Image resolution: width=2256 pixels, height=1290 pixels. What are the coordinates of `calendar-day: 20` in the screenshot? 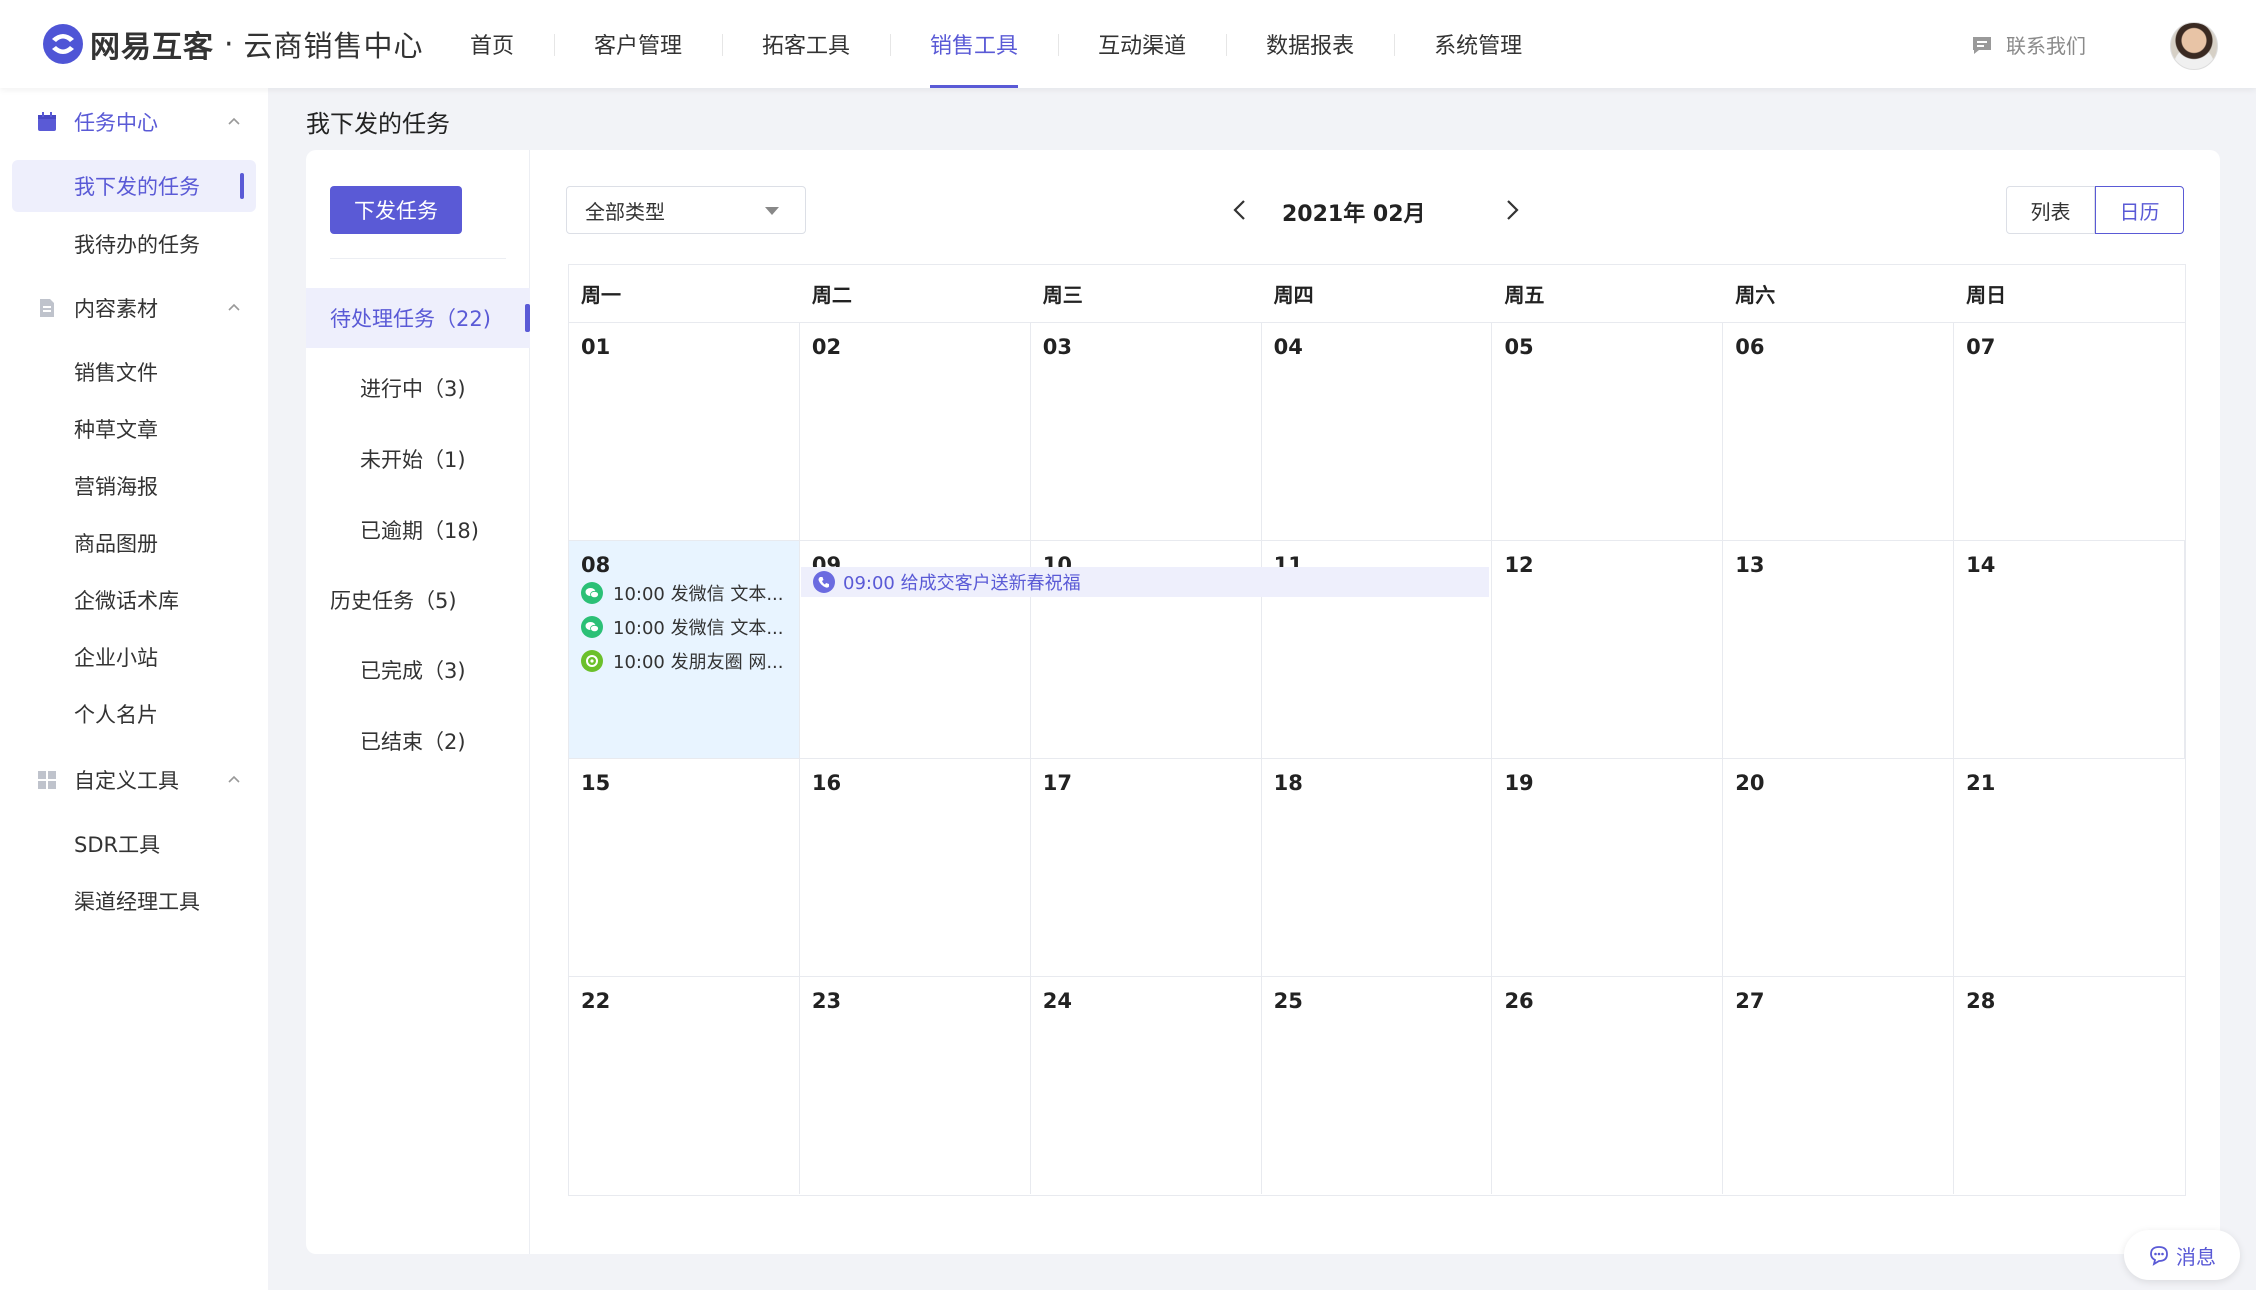 It's located at (1839, 867).